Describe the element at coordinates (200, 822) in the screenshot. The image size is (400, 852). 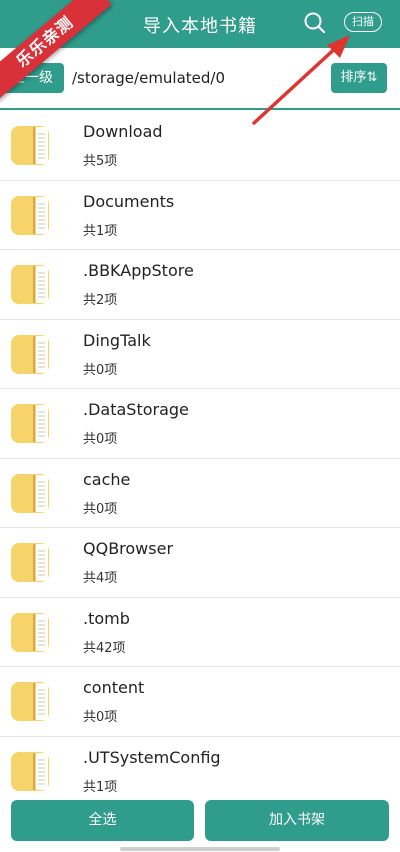
I see `bottom-action-bar: 全选 加入书架` at that location.